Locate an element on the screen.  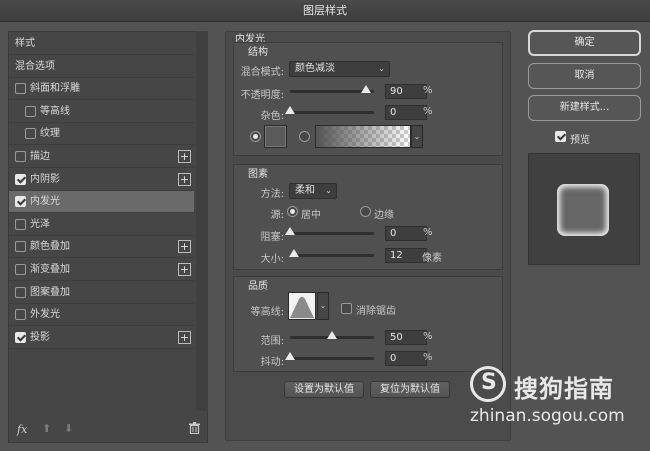
style-list-label: 内阴影 is located at coordinates (45, 179).